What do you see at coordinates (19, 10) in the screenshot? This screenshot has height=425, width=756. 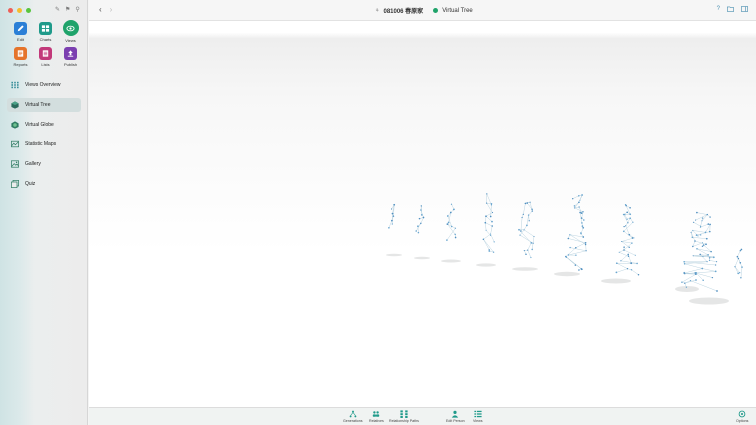 I see `minimize-button` at bounding box center [19, 10].